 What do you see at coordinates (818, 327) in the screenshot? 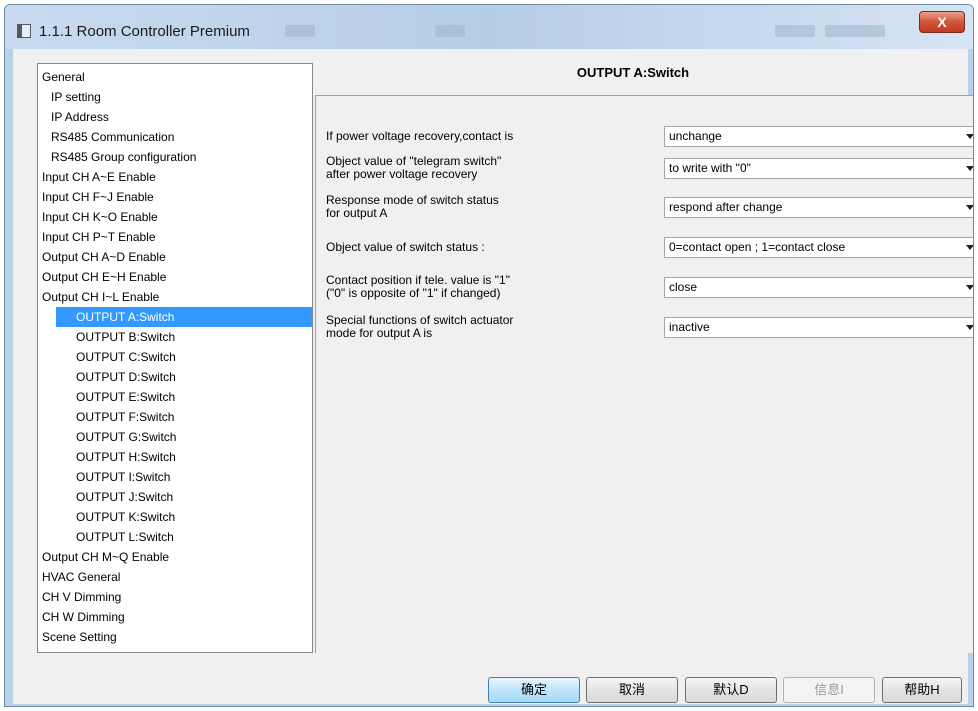
I see `param-dropdown: inactive` at bounding box center [818, 327].